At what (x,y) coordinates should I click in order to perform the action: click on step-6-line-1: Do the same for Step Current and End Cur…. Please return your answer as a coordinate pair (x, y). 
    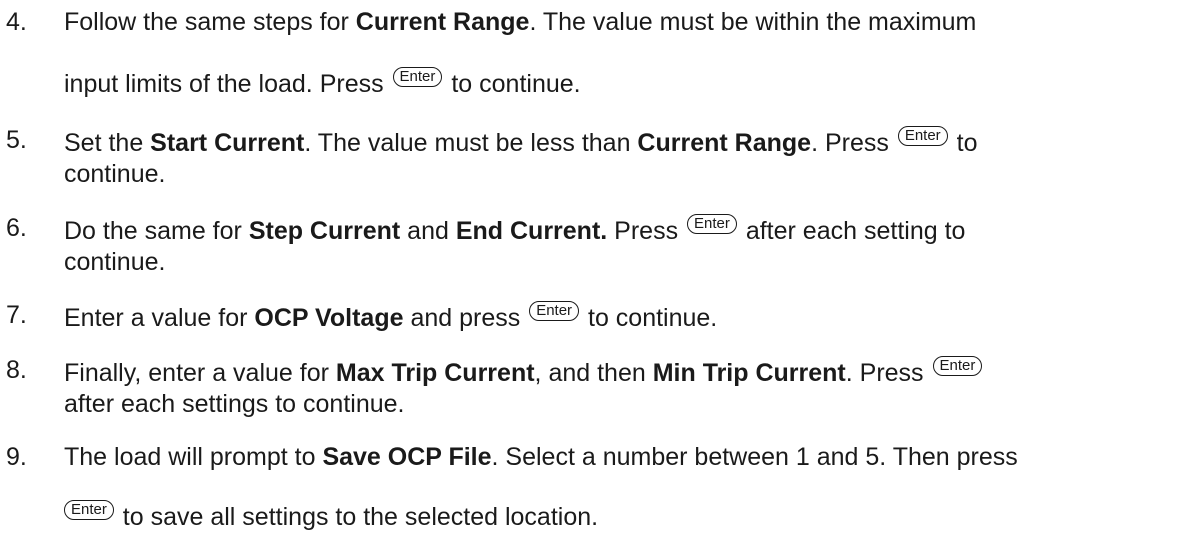
    Looking at the image, I should click on (515, 229).